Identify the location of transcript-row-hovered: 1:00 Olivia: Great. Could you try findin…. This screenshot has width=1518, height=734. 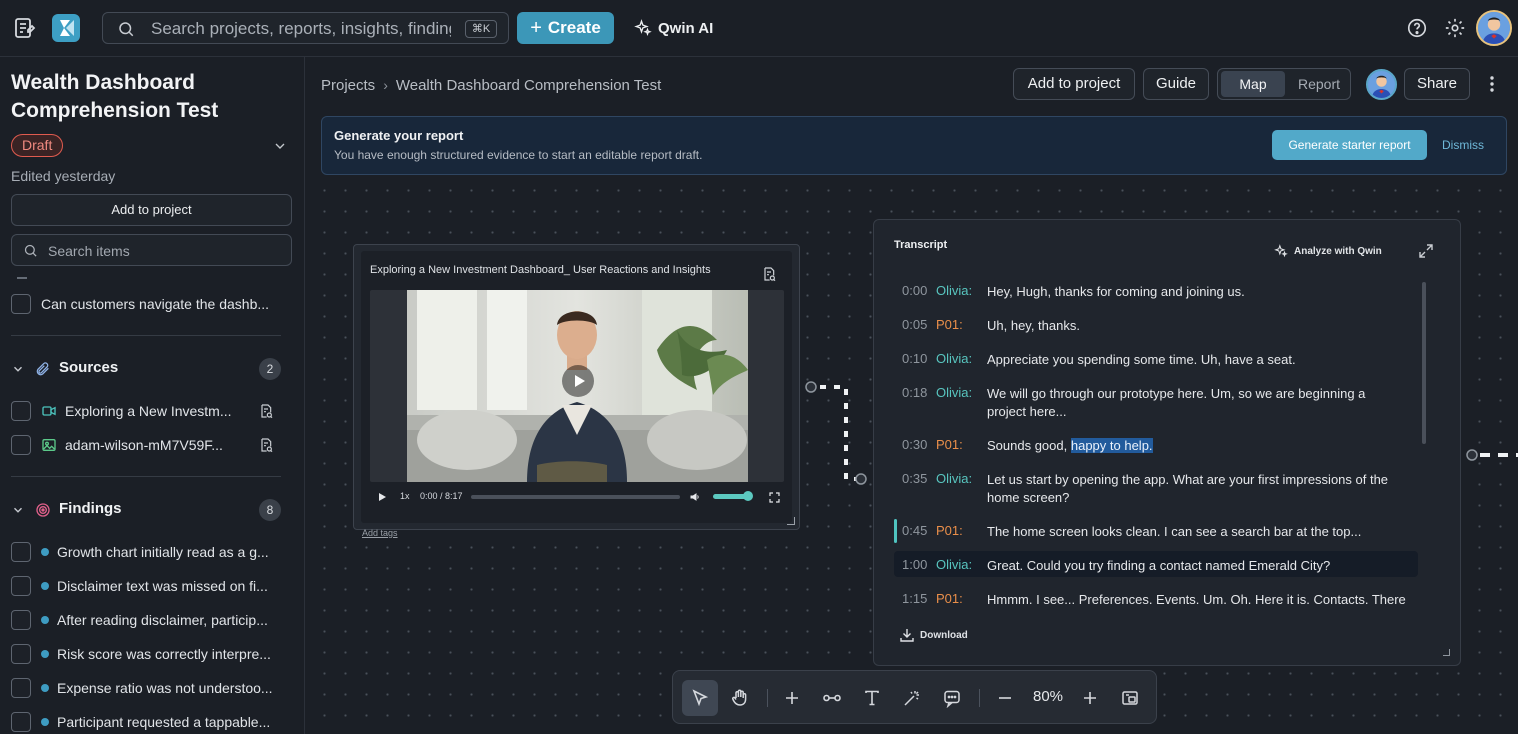
(1156, 564).